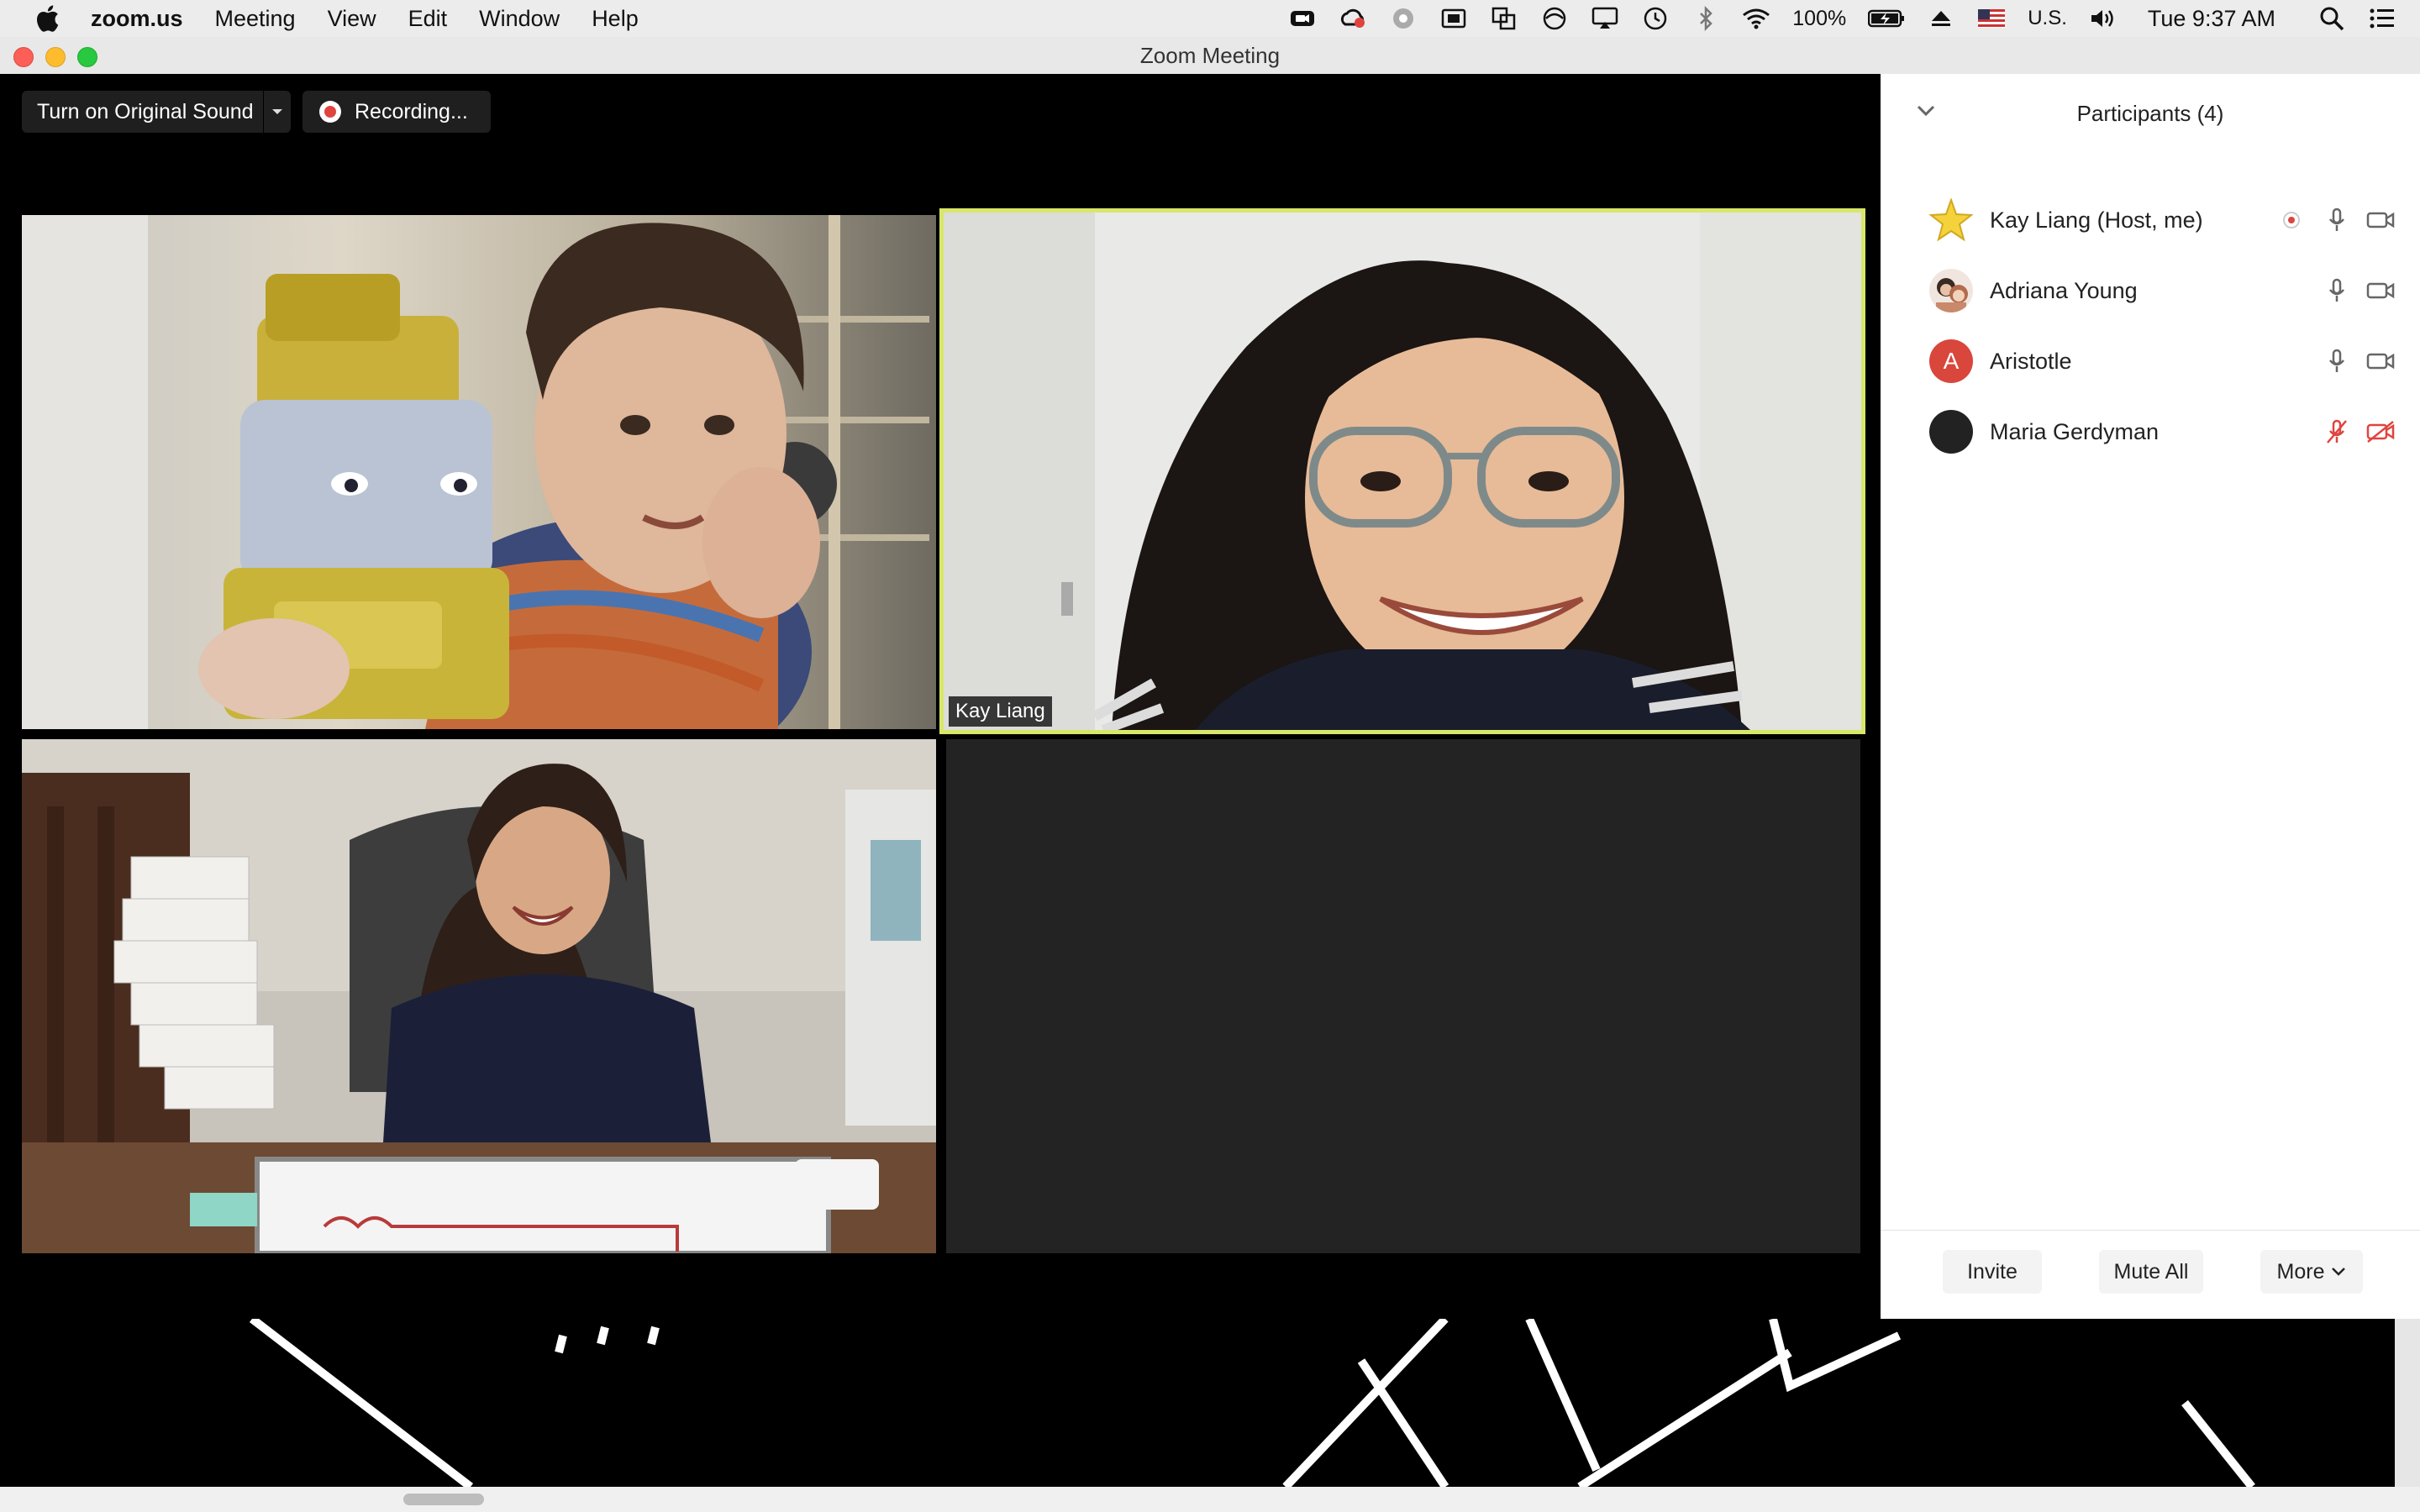 This screenshot has height=1512, width=2420. I want to click on star-avatar, so click(1951, 220).